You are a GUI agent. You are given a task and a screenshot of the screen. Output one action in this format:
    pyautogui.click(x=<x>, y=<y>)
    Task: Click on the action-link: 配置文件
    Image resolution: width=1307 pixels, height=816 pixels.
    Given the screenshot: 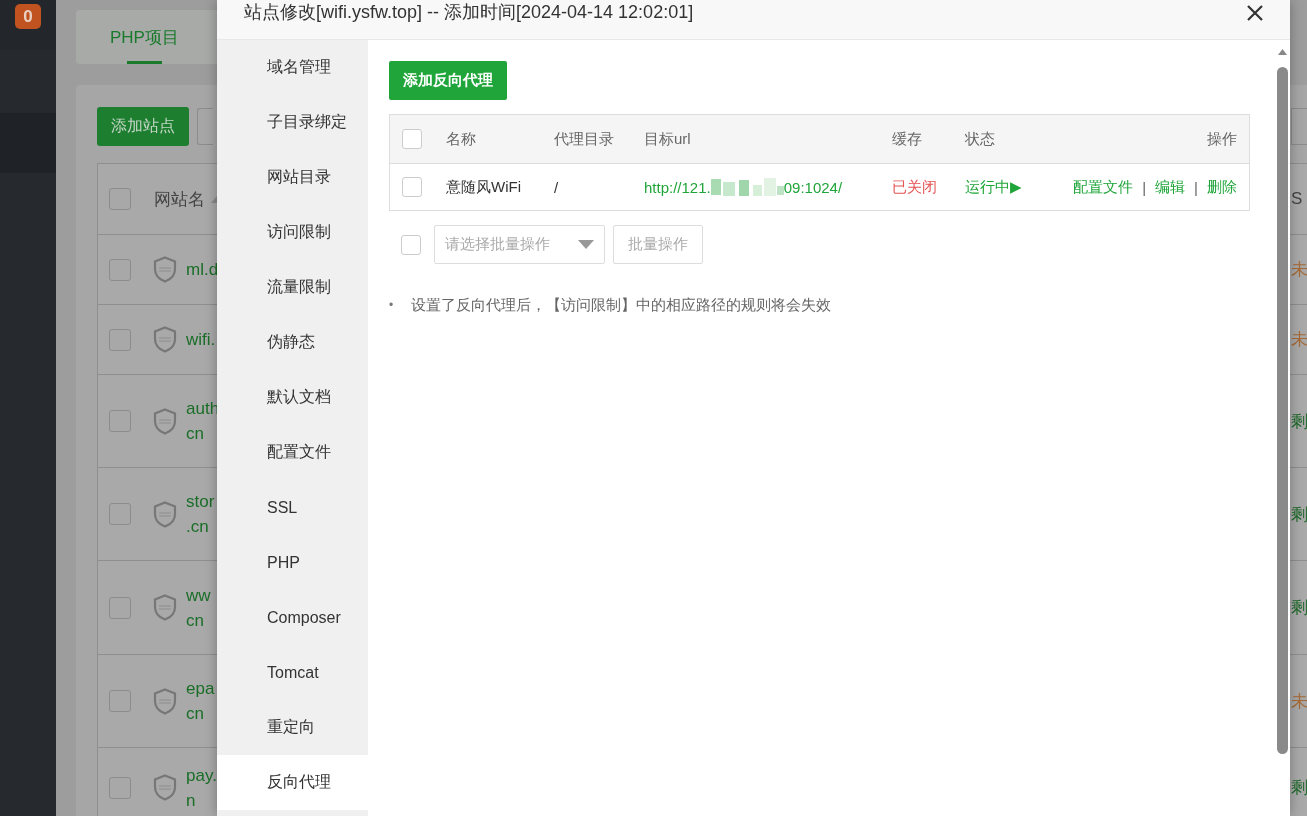 What is the action you would take?
    pyautogui.click(x=1103, y=187)
    